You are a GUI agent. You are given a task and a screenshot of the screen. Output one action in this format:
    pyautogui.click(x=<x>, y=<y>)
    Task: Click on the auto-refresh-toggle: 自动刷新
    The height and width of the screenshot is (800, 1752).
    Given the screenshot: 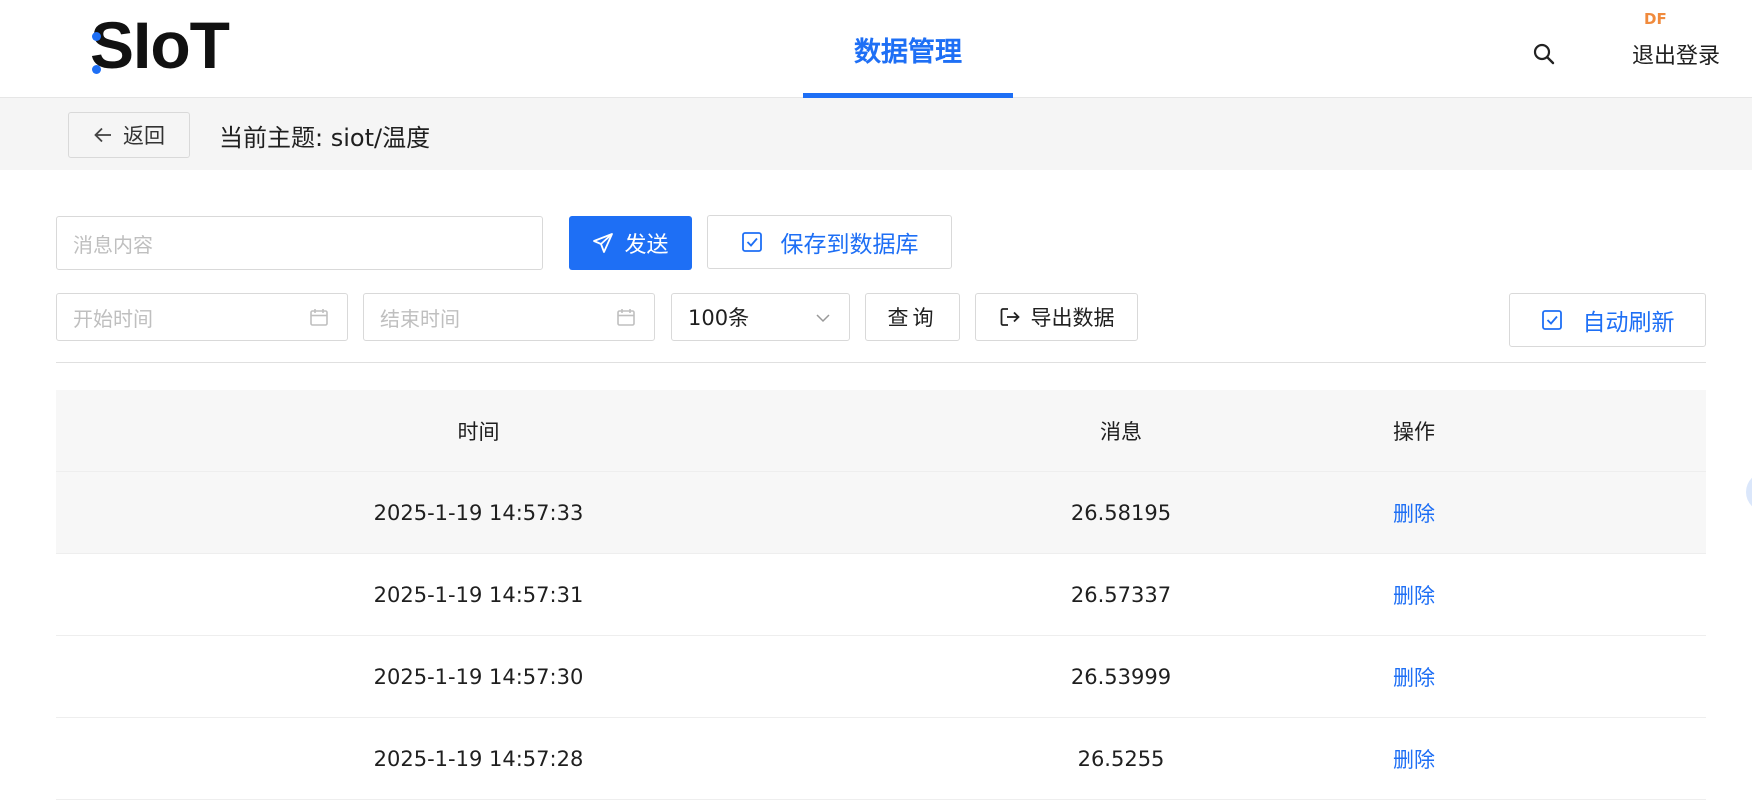 What is the action you would take?
    pyautogui.click(x=1607, y=320)
    